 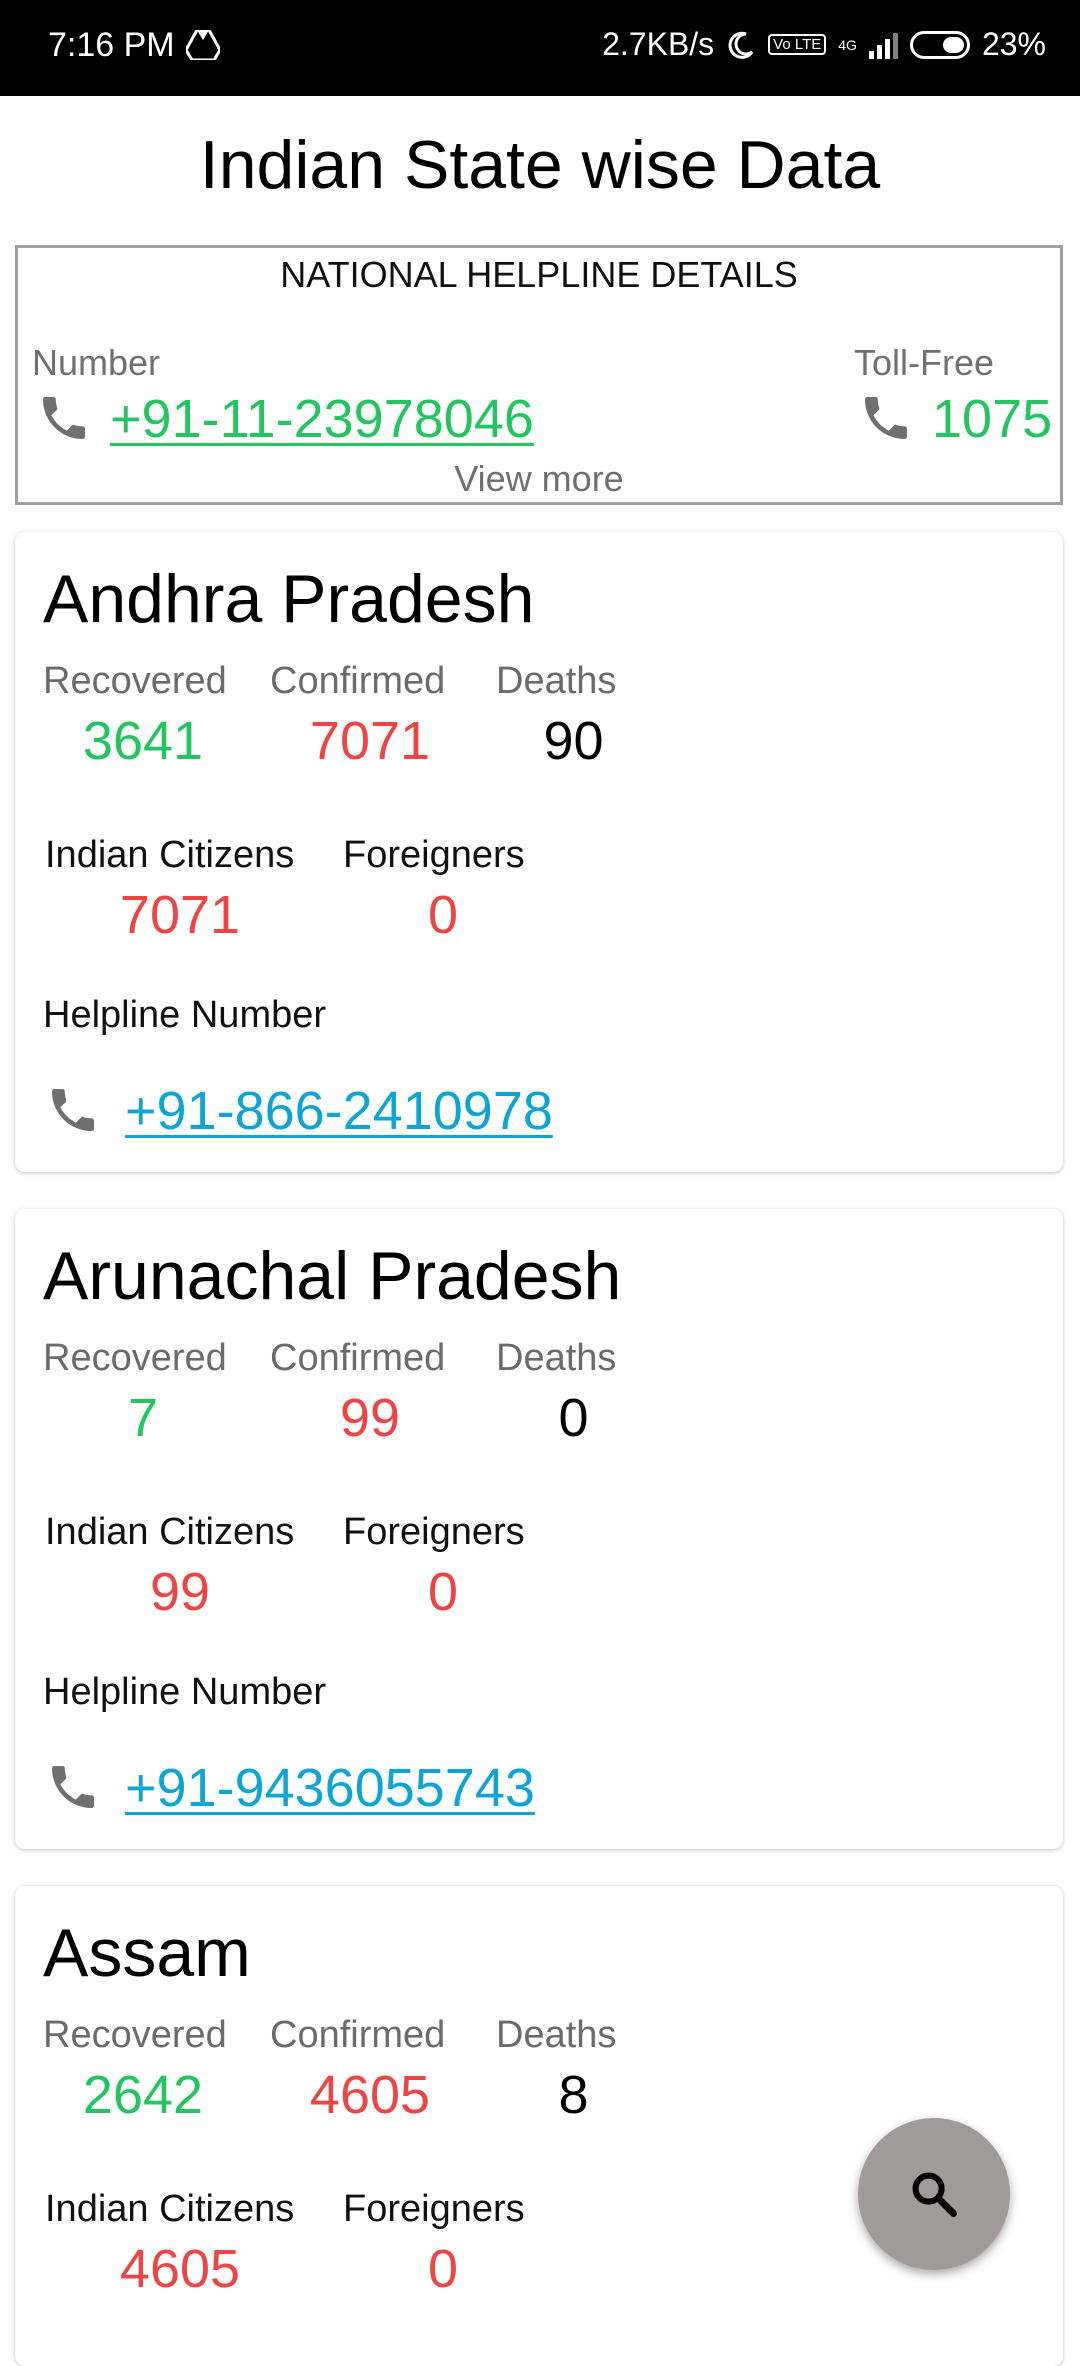 What do you see at coordinates (180, 915) in the screenshot?
I see `indian-citizens-value: 7071` at bounding box center [180, 915].